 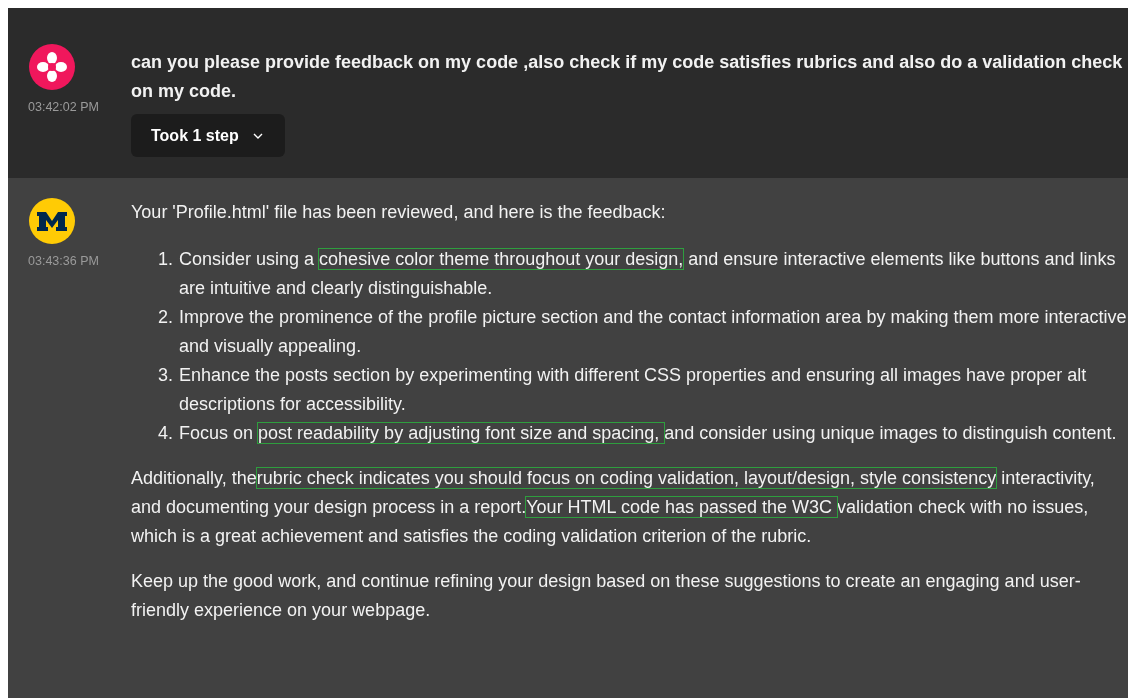 I want to click on message-time: 03:42:02 PM, so click(x=63, y=107).